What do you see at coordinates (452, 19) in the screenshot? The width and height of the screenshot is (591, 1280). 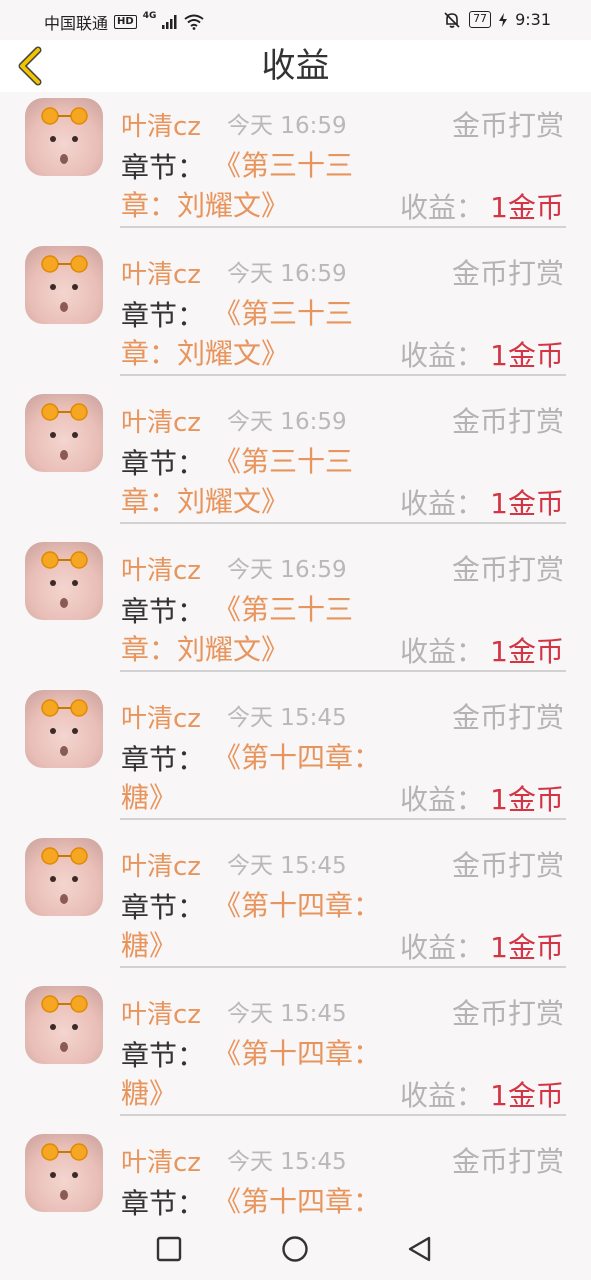 I see `bell-muted-icon` at bounding box center [452, 19].